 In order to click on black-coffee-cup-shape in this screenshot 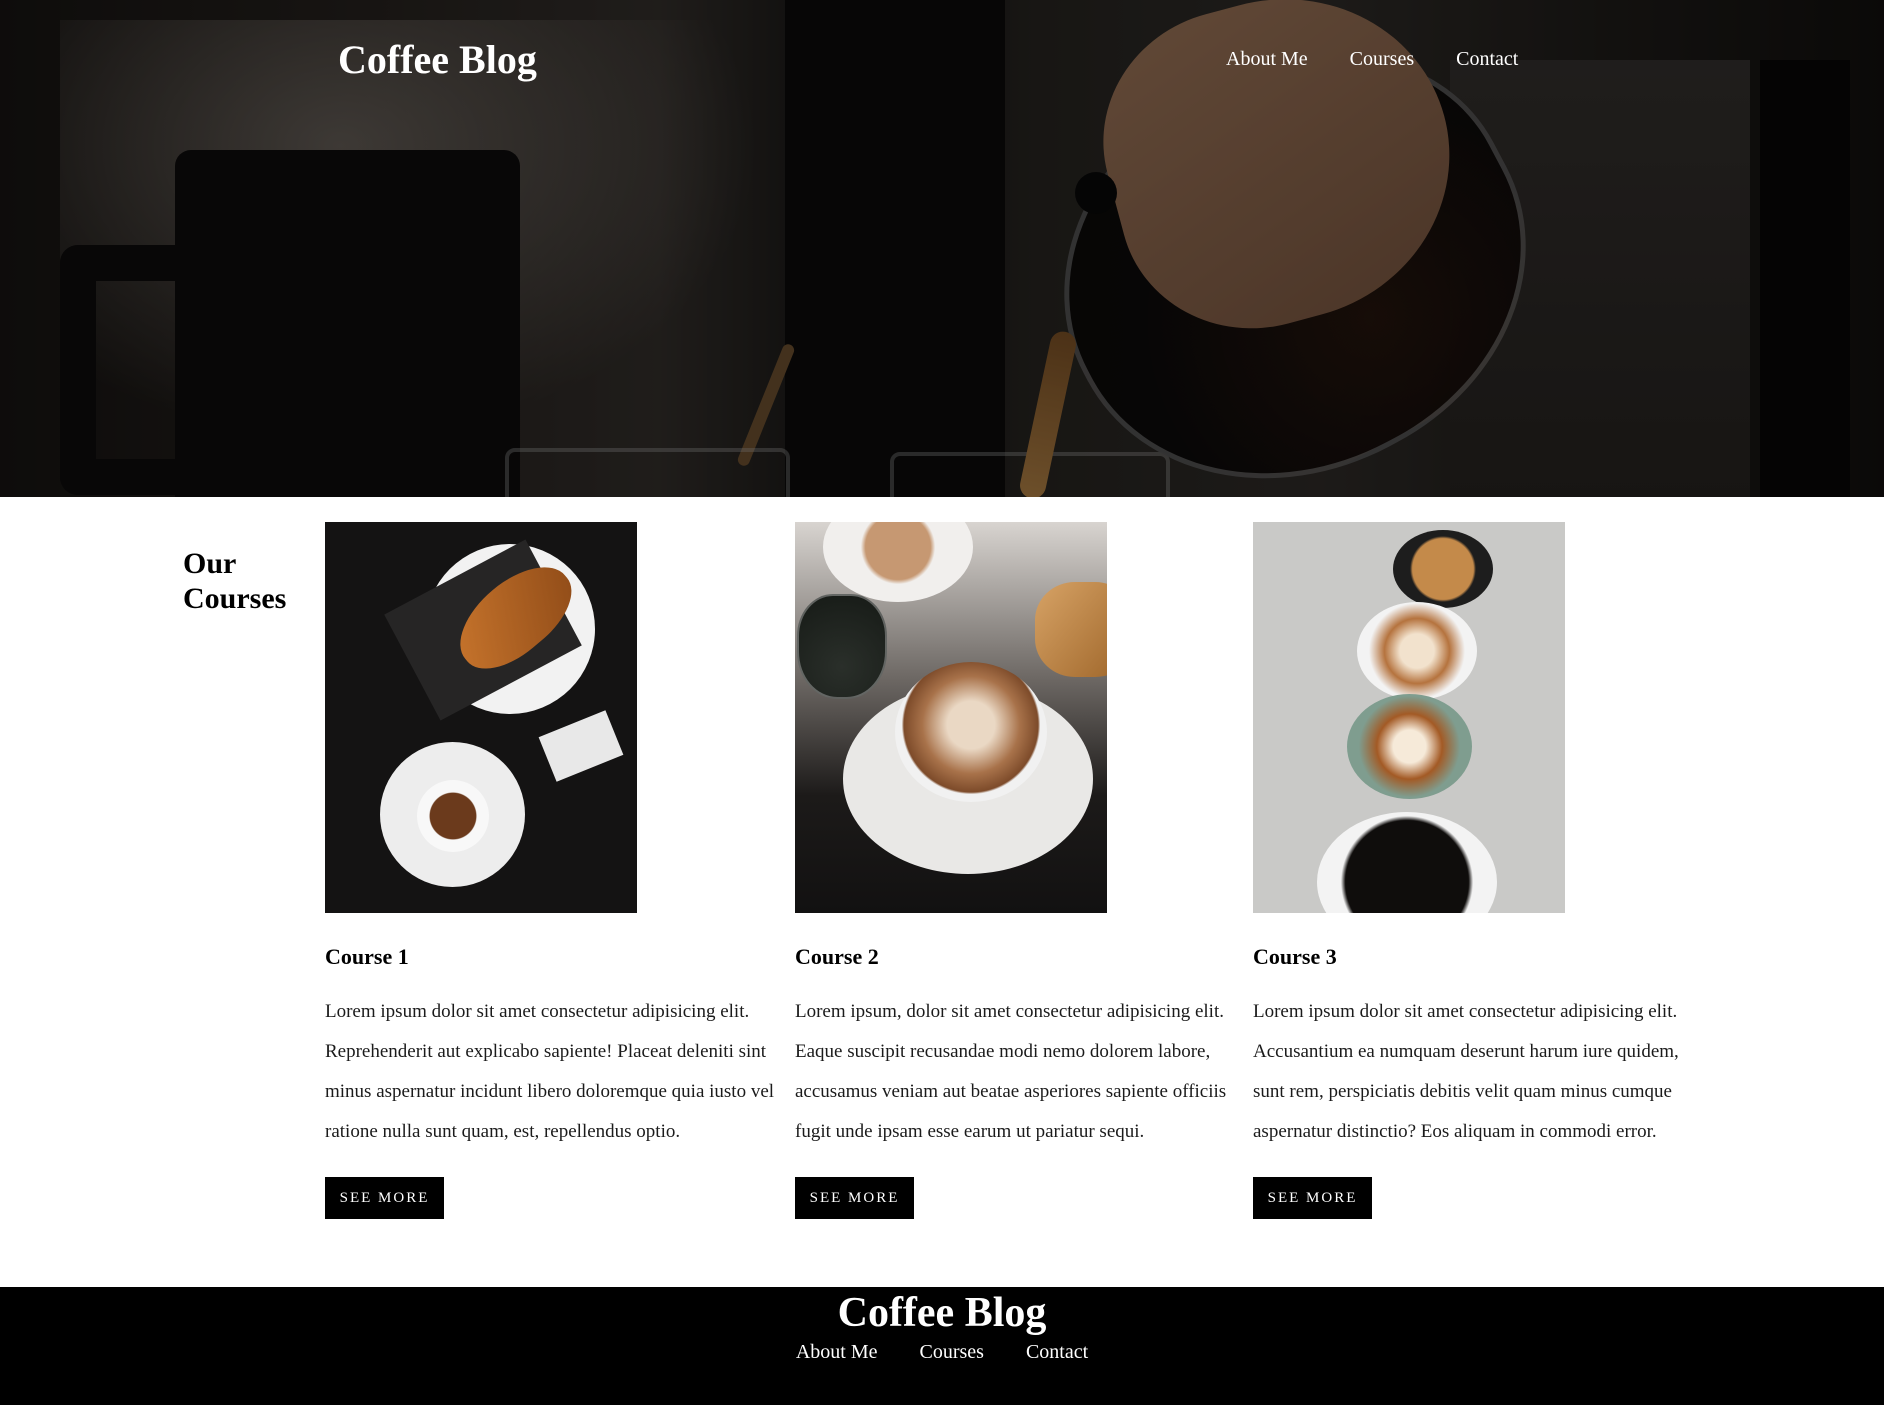, I will do `click(1407, 862)`.